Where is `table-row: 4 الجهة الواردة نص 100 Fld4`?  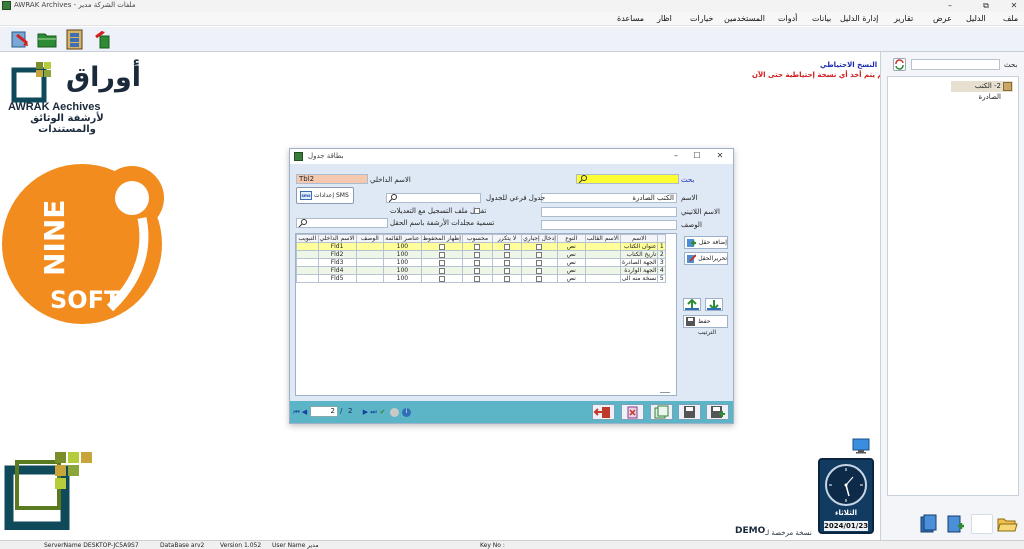
table-row: 4 الجهة الواردة نص 100 Fld4 is located at coordinates (481, 270).